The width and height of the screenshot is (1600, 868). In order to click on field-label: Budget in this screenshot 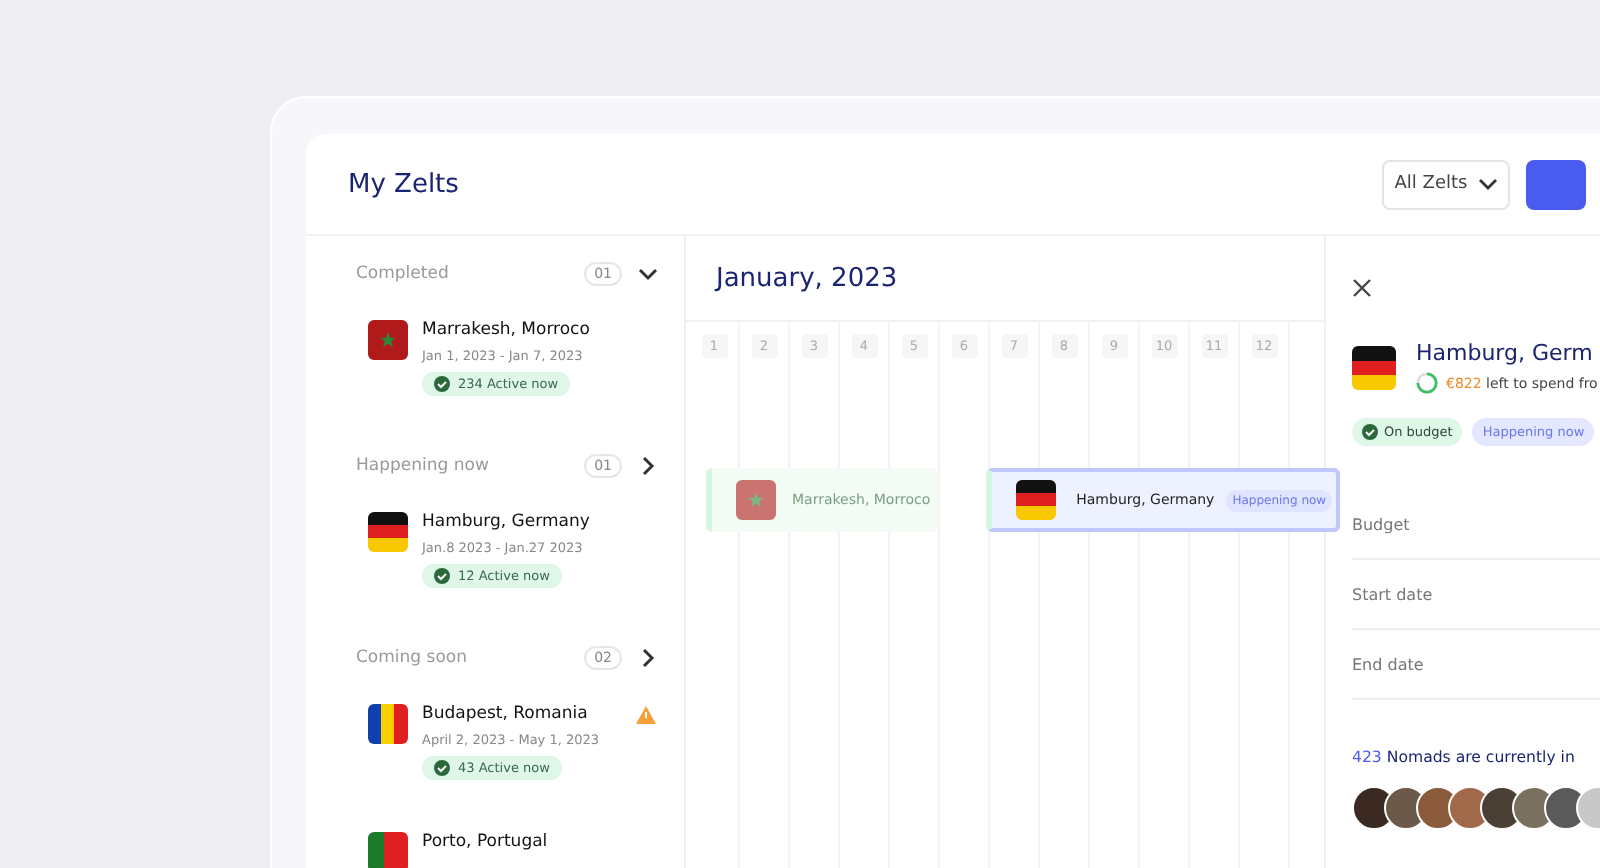, I will do `click(1381, 525)`.